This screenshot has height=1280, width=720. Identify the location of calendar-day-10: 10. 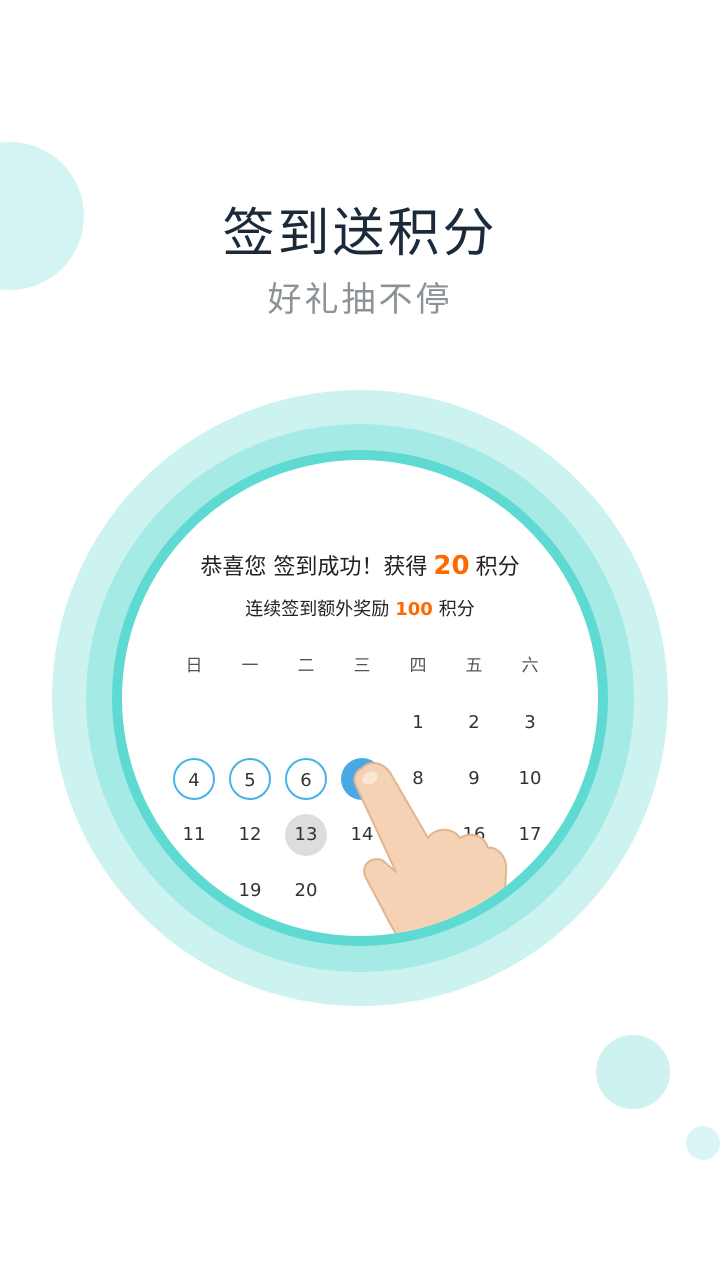
(530, 779).